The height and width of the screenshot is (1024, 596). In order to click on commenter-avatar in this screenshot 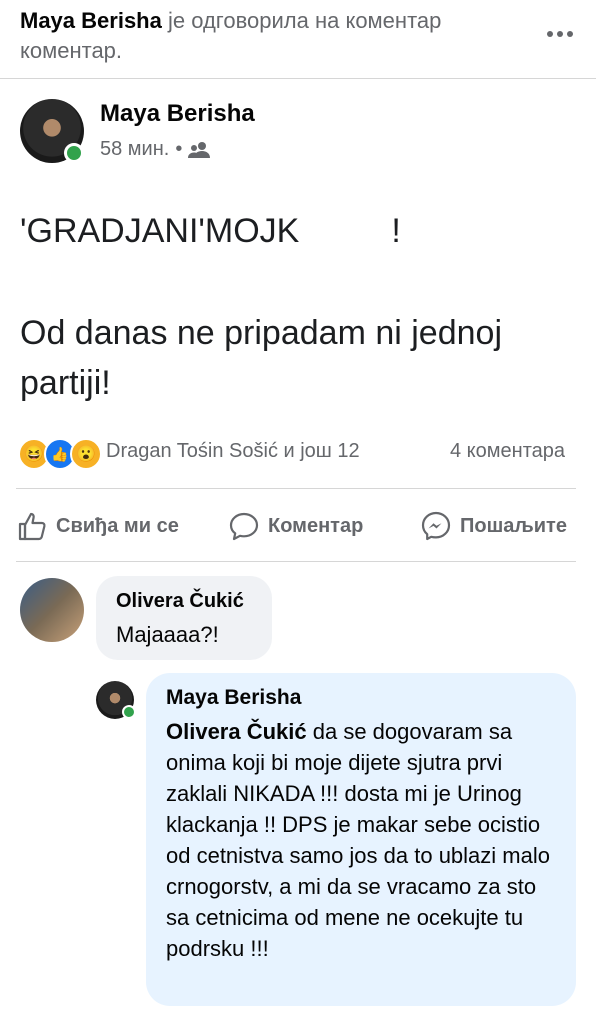, I will do `click(52, 610)`.